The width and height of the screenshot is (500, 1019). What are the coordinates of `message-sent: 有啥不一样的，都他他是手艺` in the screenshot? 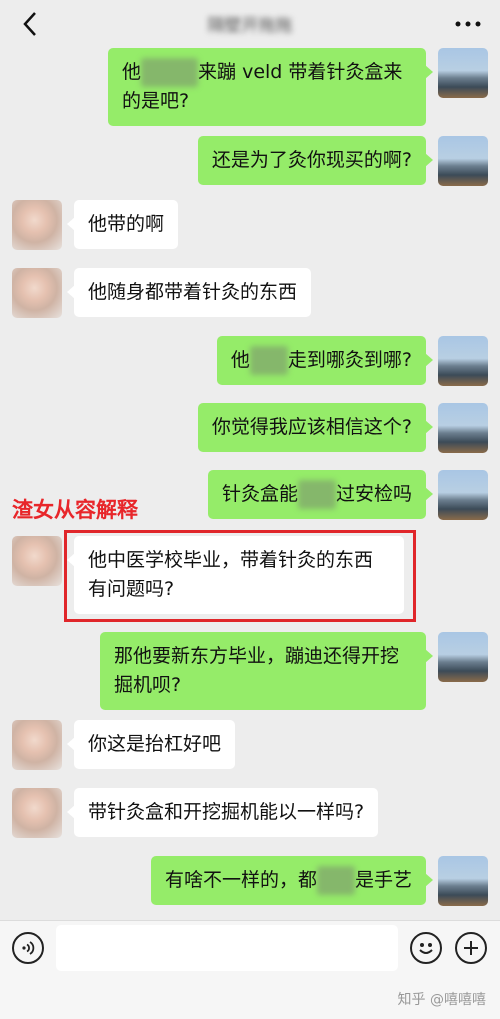 It's located at (319, 881).